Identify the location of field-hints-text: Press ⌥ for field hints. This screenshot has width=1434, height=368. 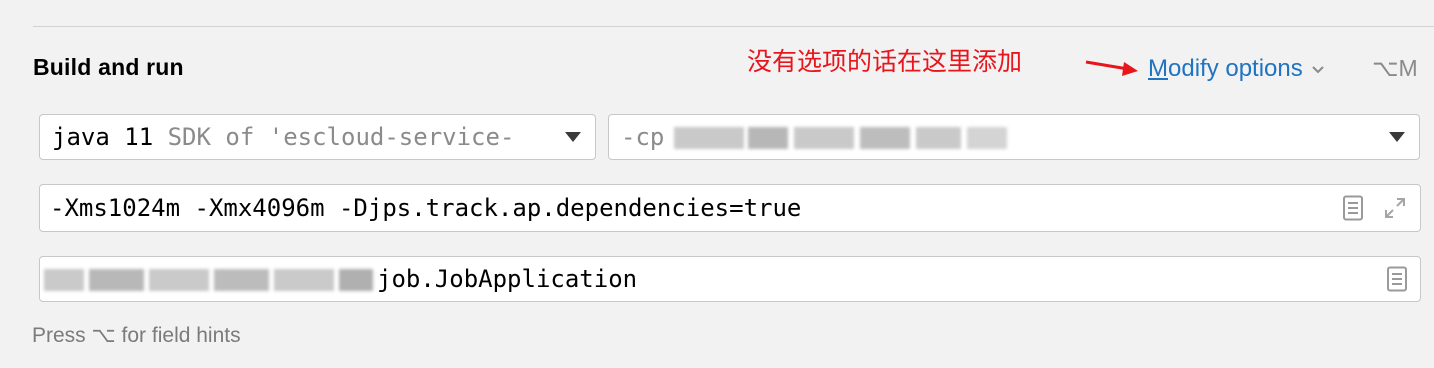
(136, 335).